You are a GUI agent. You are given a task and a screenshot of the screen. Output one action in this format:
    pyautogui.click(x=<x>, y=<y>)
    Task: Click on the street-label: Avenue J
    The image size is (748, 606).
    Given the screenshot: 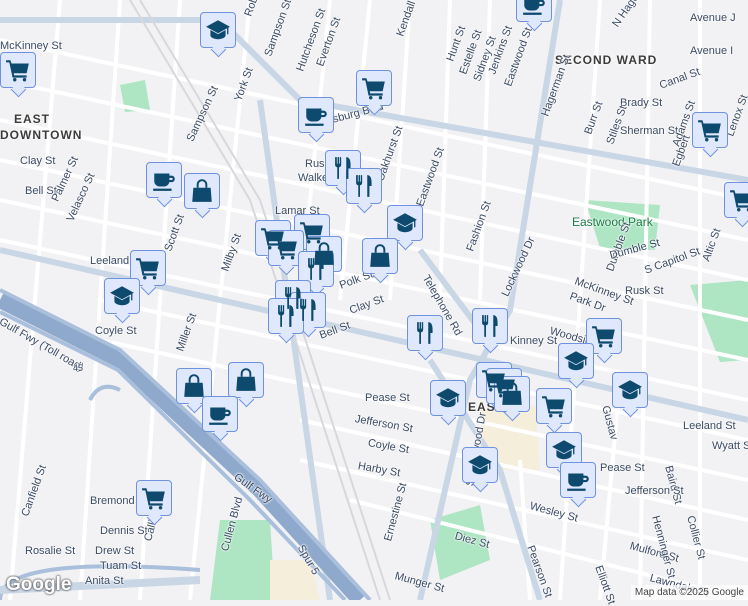 What is the action you would take?
    pyautogui.click(x=713, y=18)
    